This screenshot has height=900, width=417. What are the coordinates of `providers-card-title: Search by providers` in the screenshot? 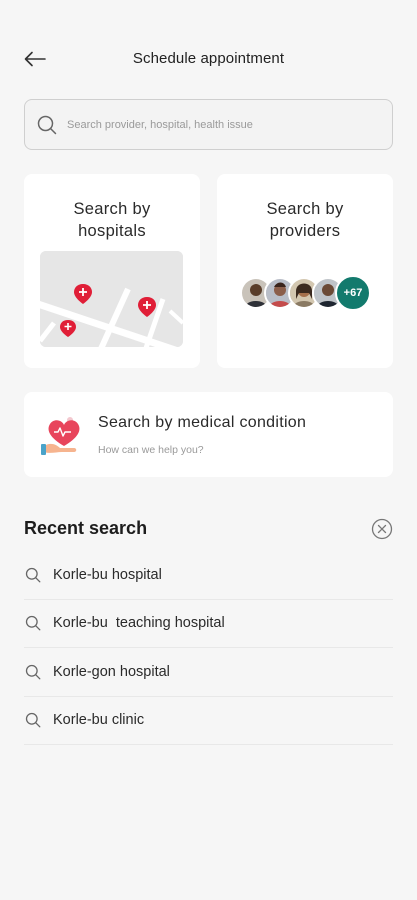 It's located at (305, 220).